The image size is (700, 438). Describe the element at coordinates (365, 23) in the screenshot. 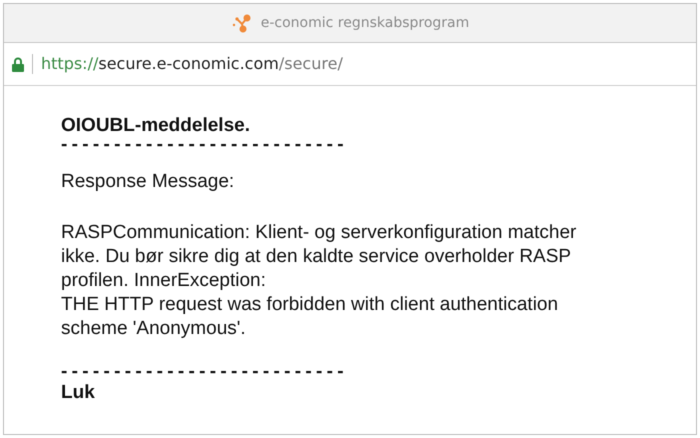

I see `window-title: e-conomic regnskabsprogram` at that location.